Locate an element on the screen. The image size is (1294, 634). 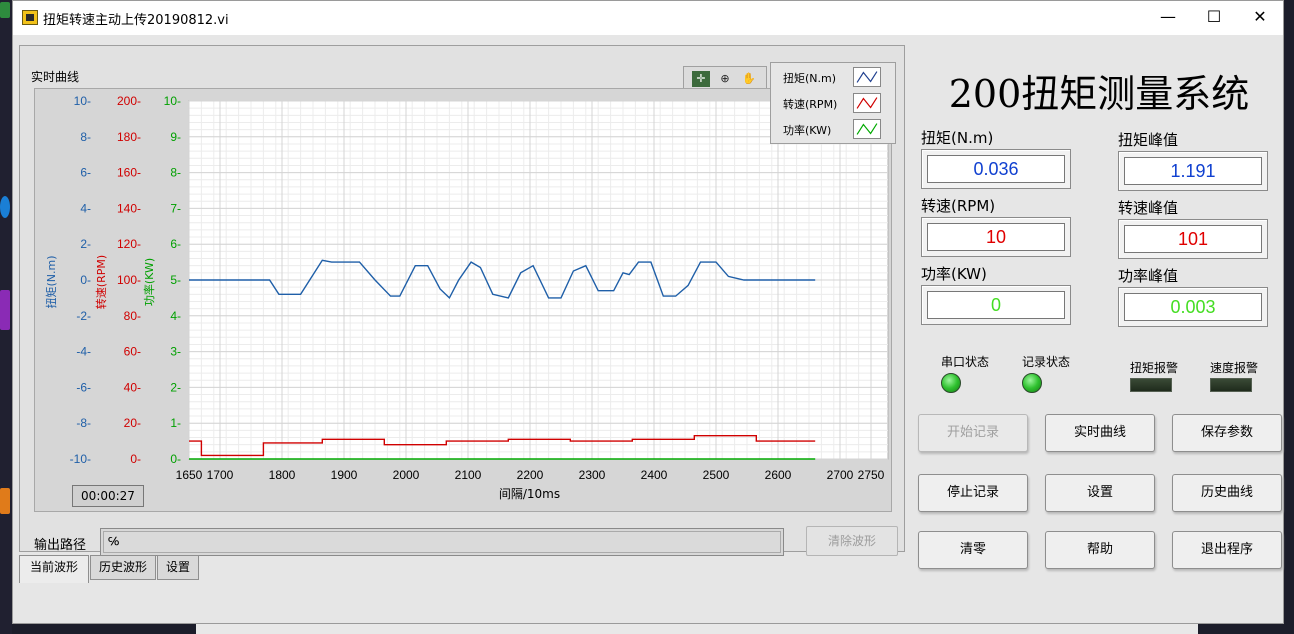
y-tick-label: 140- is located at coordinates (129, 208).